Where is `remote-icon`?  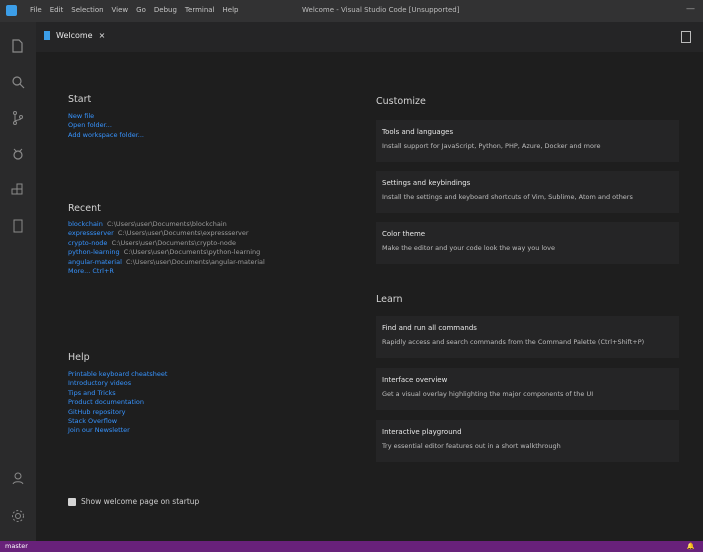
remote-icon is located at coordinates (18, 226).